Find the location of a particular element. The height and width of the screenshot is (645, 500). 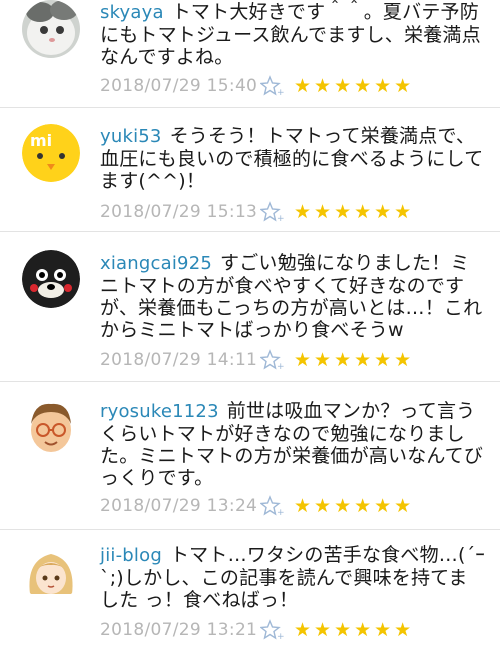

comment-timestamp: 2018/07/29 14:11 is located at coordinates (179, 360).